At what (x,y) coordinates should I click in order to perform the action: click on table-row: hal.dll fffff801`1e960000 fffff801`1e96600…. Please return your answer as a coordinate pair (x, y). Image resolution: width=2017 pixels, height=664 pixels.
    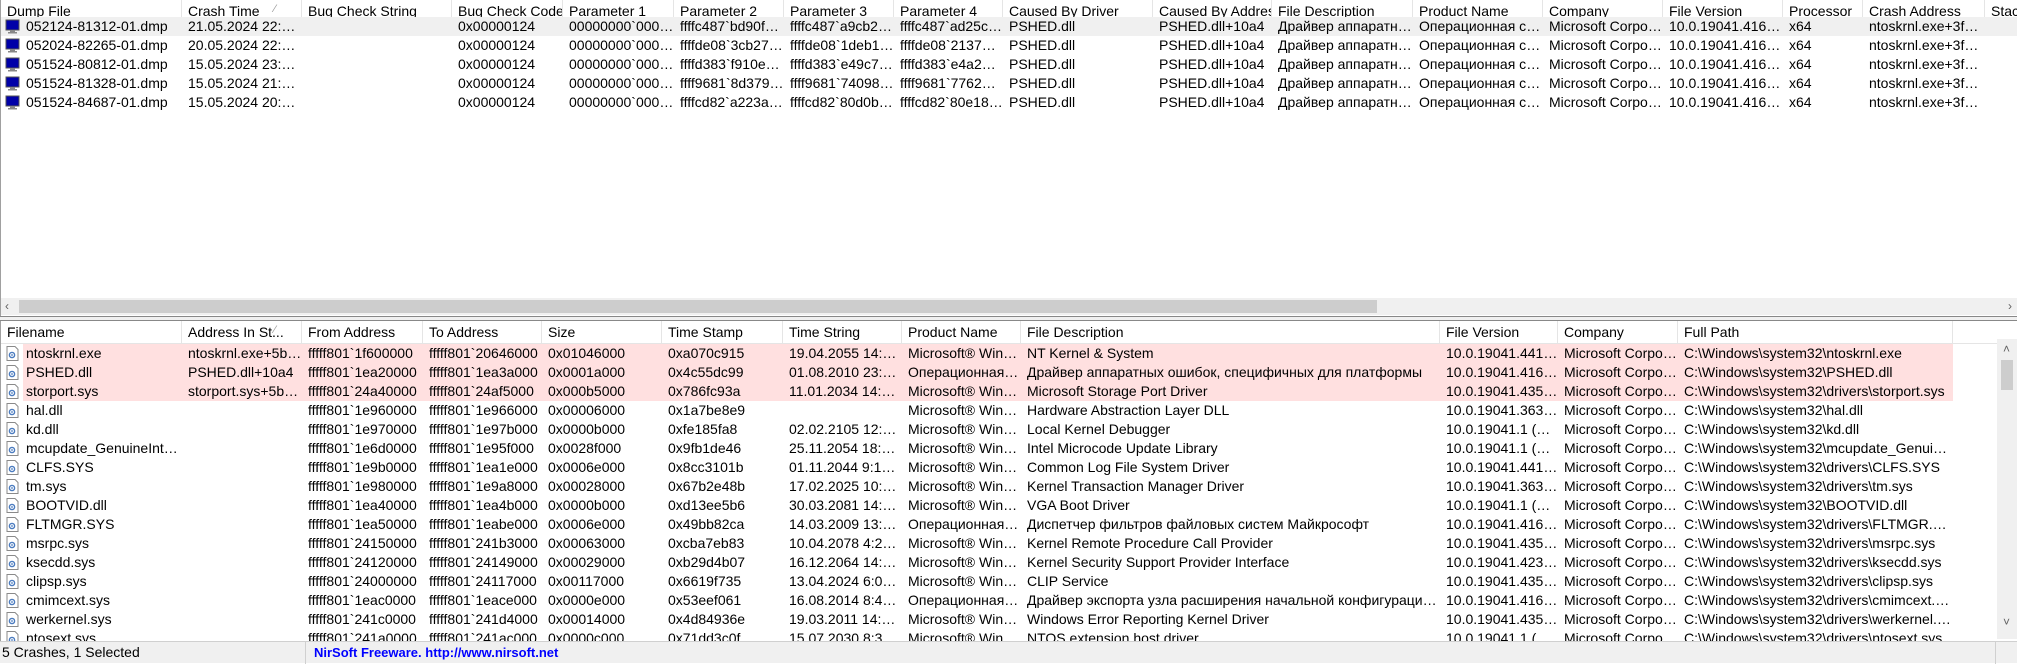
    Looking at the image, I should click on (1009, 410).